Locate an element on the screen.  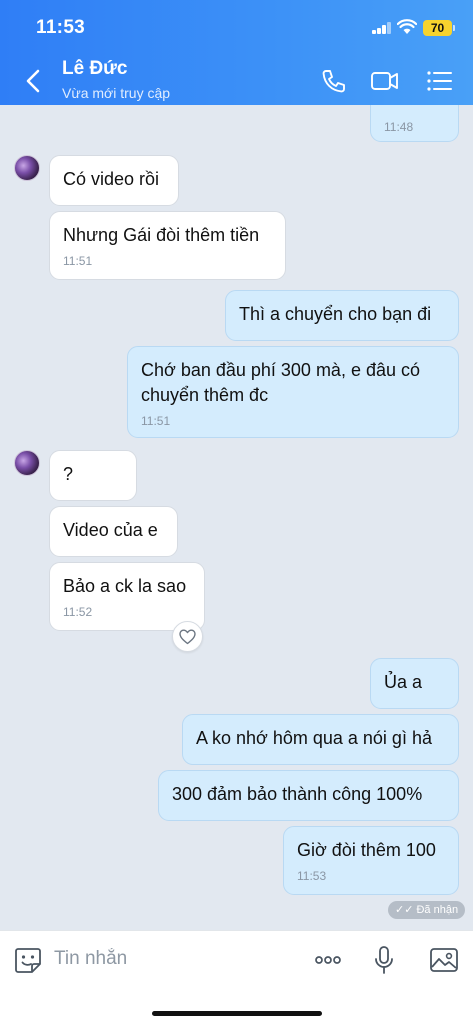
sticker-icon is located at coordinates (28, 960).